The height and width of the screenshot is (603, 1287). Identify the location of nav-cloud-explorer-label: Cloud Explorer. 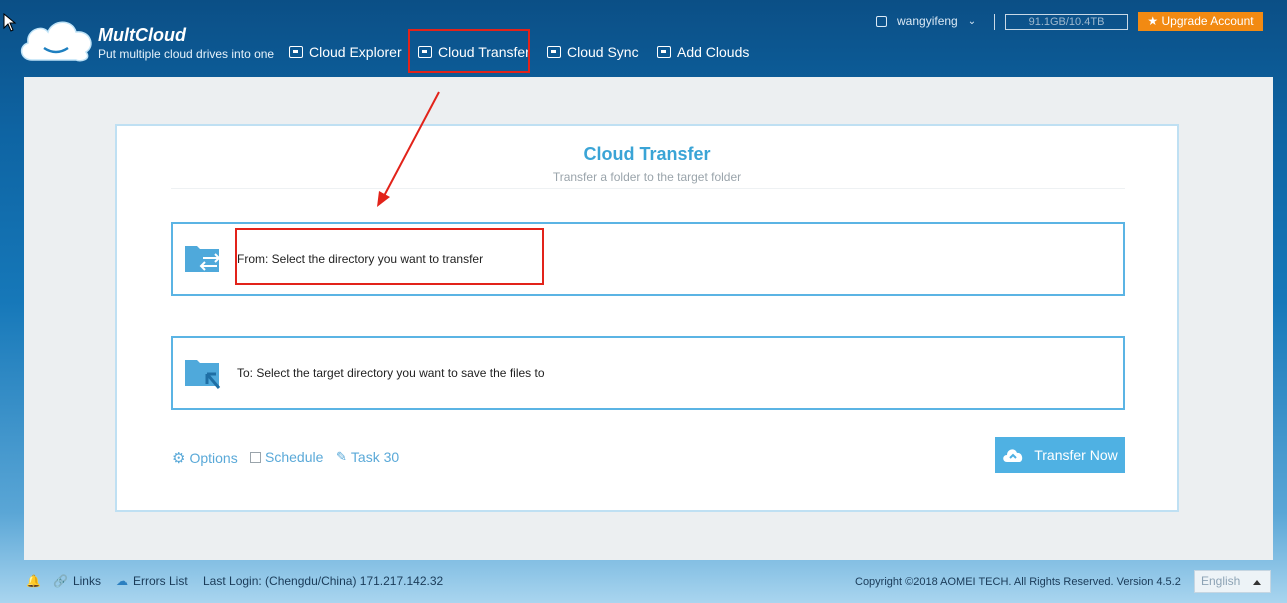
(355, 52).